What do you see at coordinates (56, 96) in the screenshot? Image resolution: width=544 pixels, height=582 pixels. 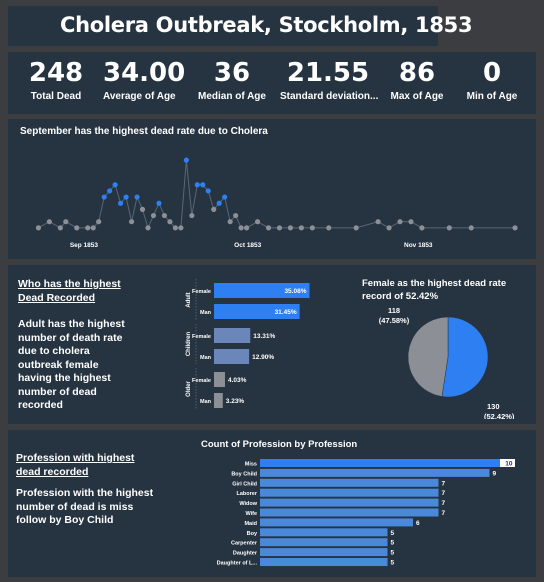 I see `kpi-label: Total Dead` at bounding box center [56, 96].